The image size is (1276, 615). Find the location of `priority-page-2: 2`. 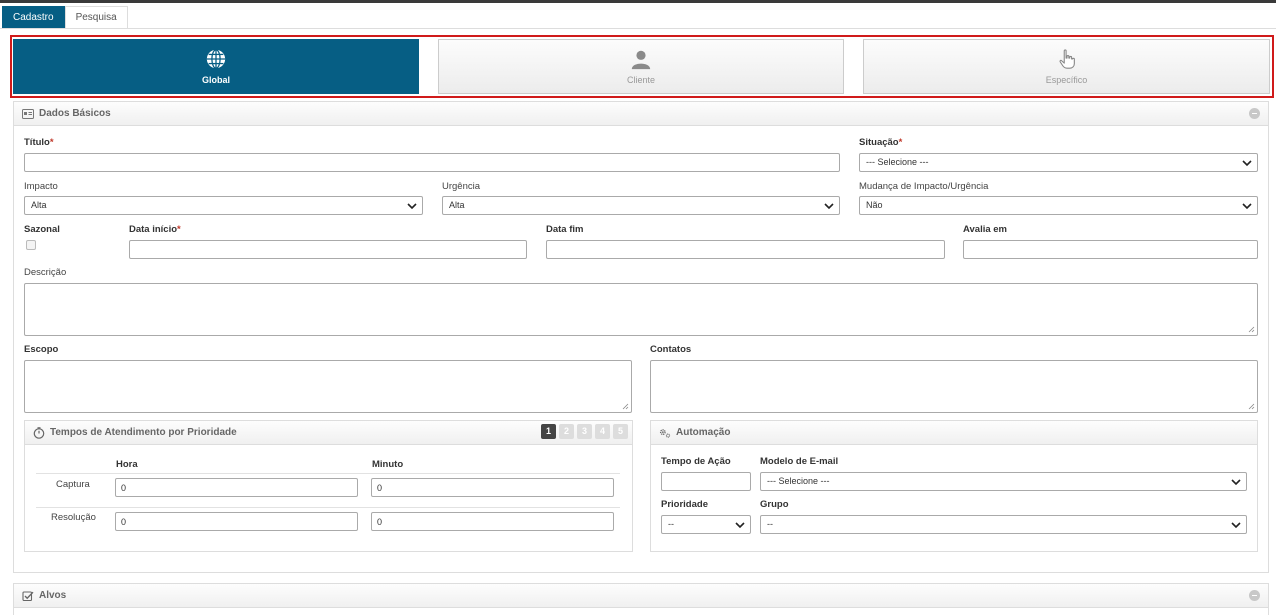

priority-page-2: 2 is located at coordinates (566, 431).